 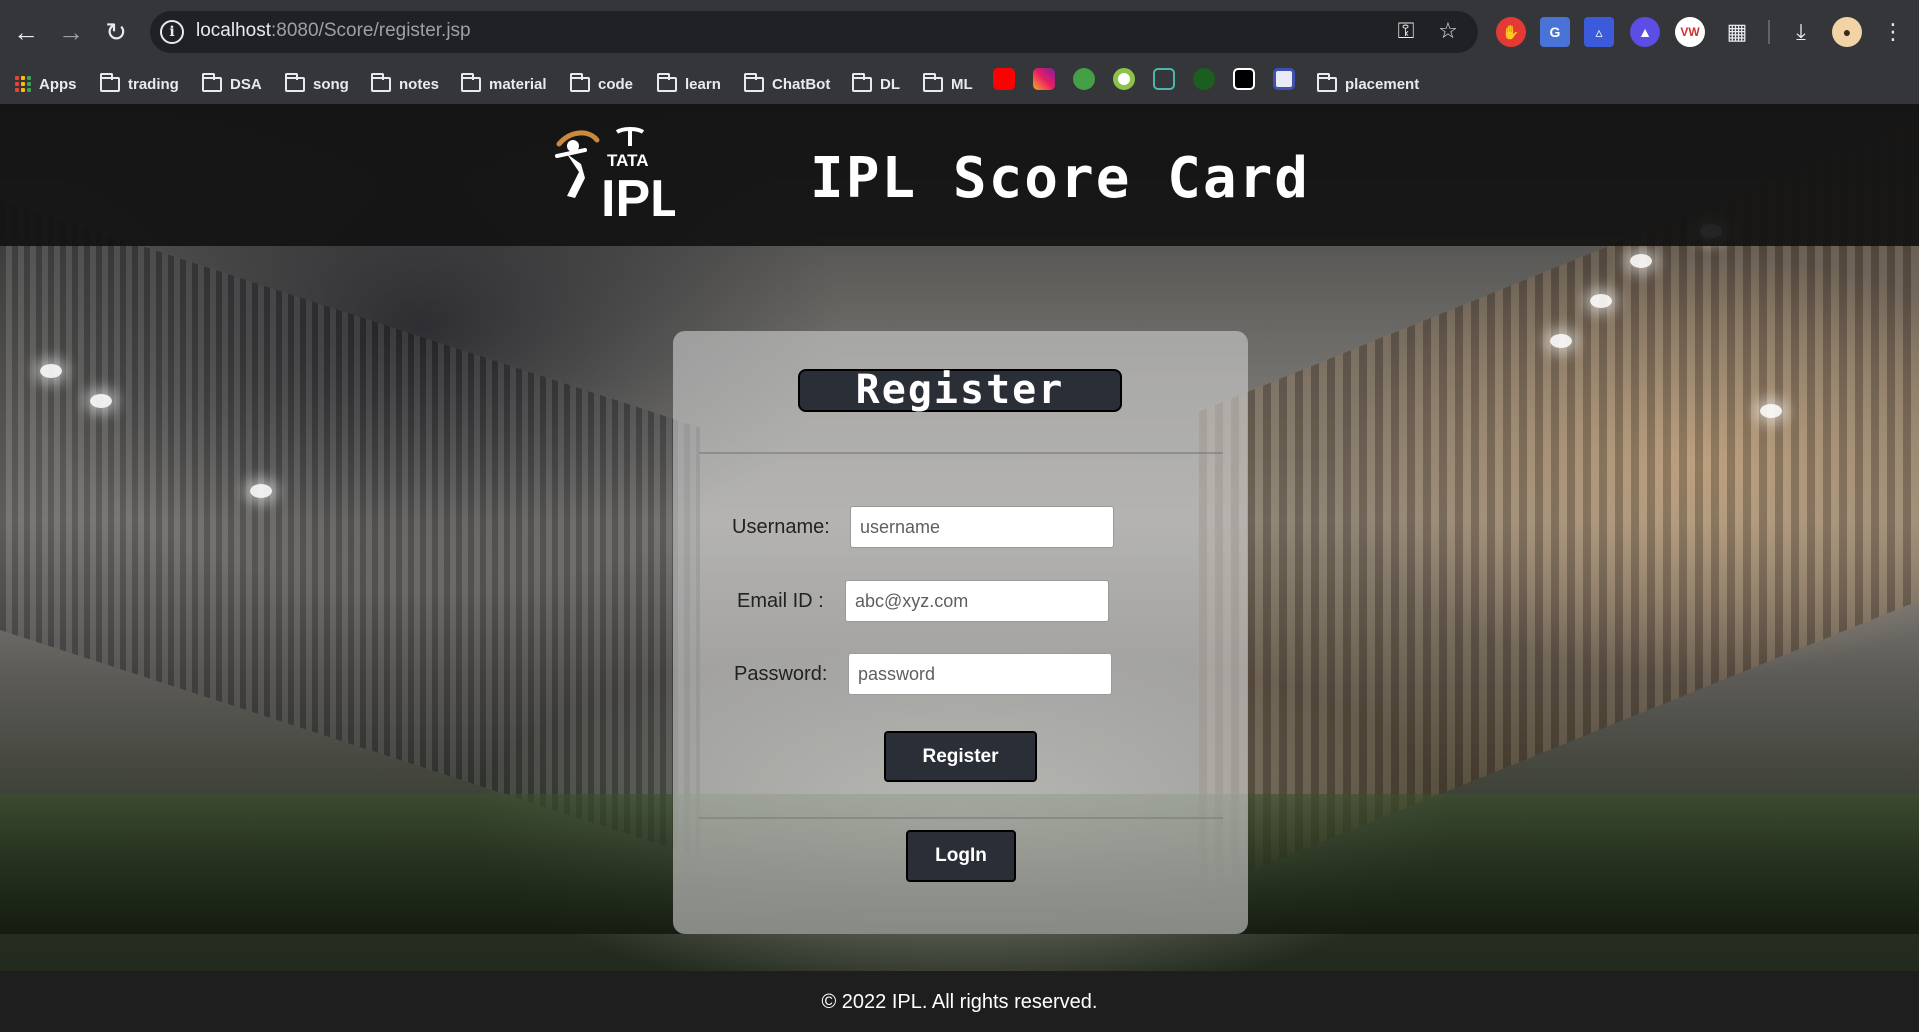 What do you see at coordinates (1284, 79) in the screenshot?
I see `blue-square-bookmark-icon` at bounding box center [1284, 79].